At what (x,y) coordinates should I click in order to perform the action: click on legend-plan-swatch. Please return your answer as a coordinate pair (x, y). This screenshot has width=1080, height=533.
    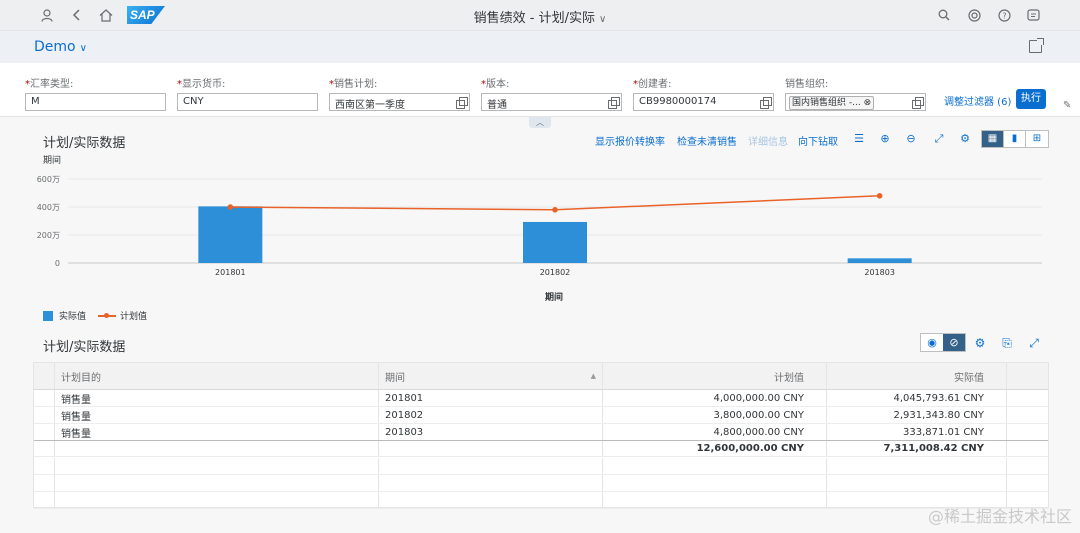
    Looking at the image, I should click on (107, 315).